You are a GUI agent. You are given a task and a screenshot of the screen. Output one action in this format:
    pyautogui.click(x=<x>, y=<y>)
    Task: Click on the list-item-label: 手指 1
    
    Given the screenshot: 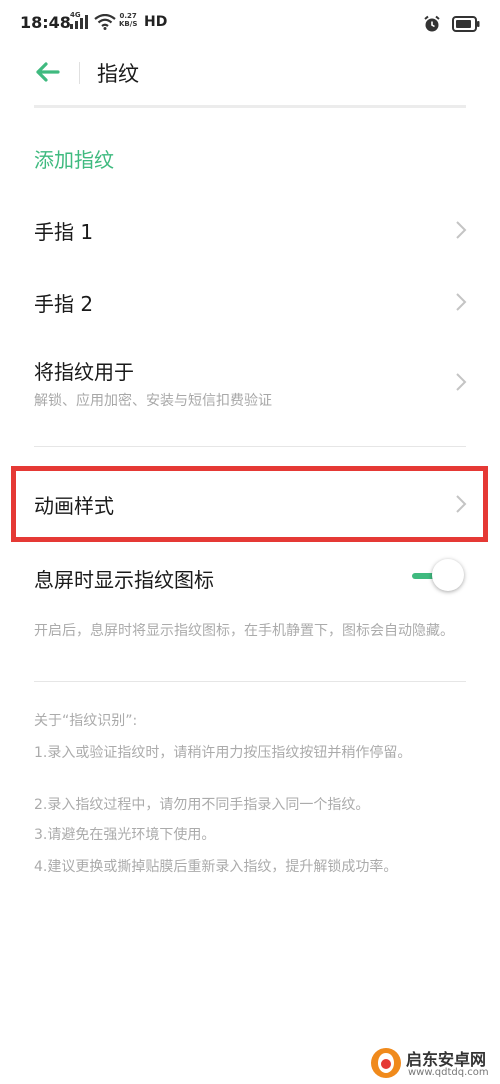 What is the action you would take?
    pyautogui.click(x=64, y=232)
    